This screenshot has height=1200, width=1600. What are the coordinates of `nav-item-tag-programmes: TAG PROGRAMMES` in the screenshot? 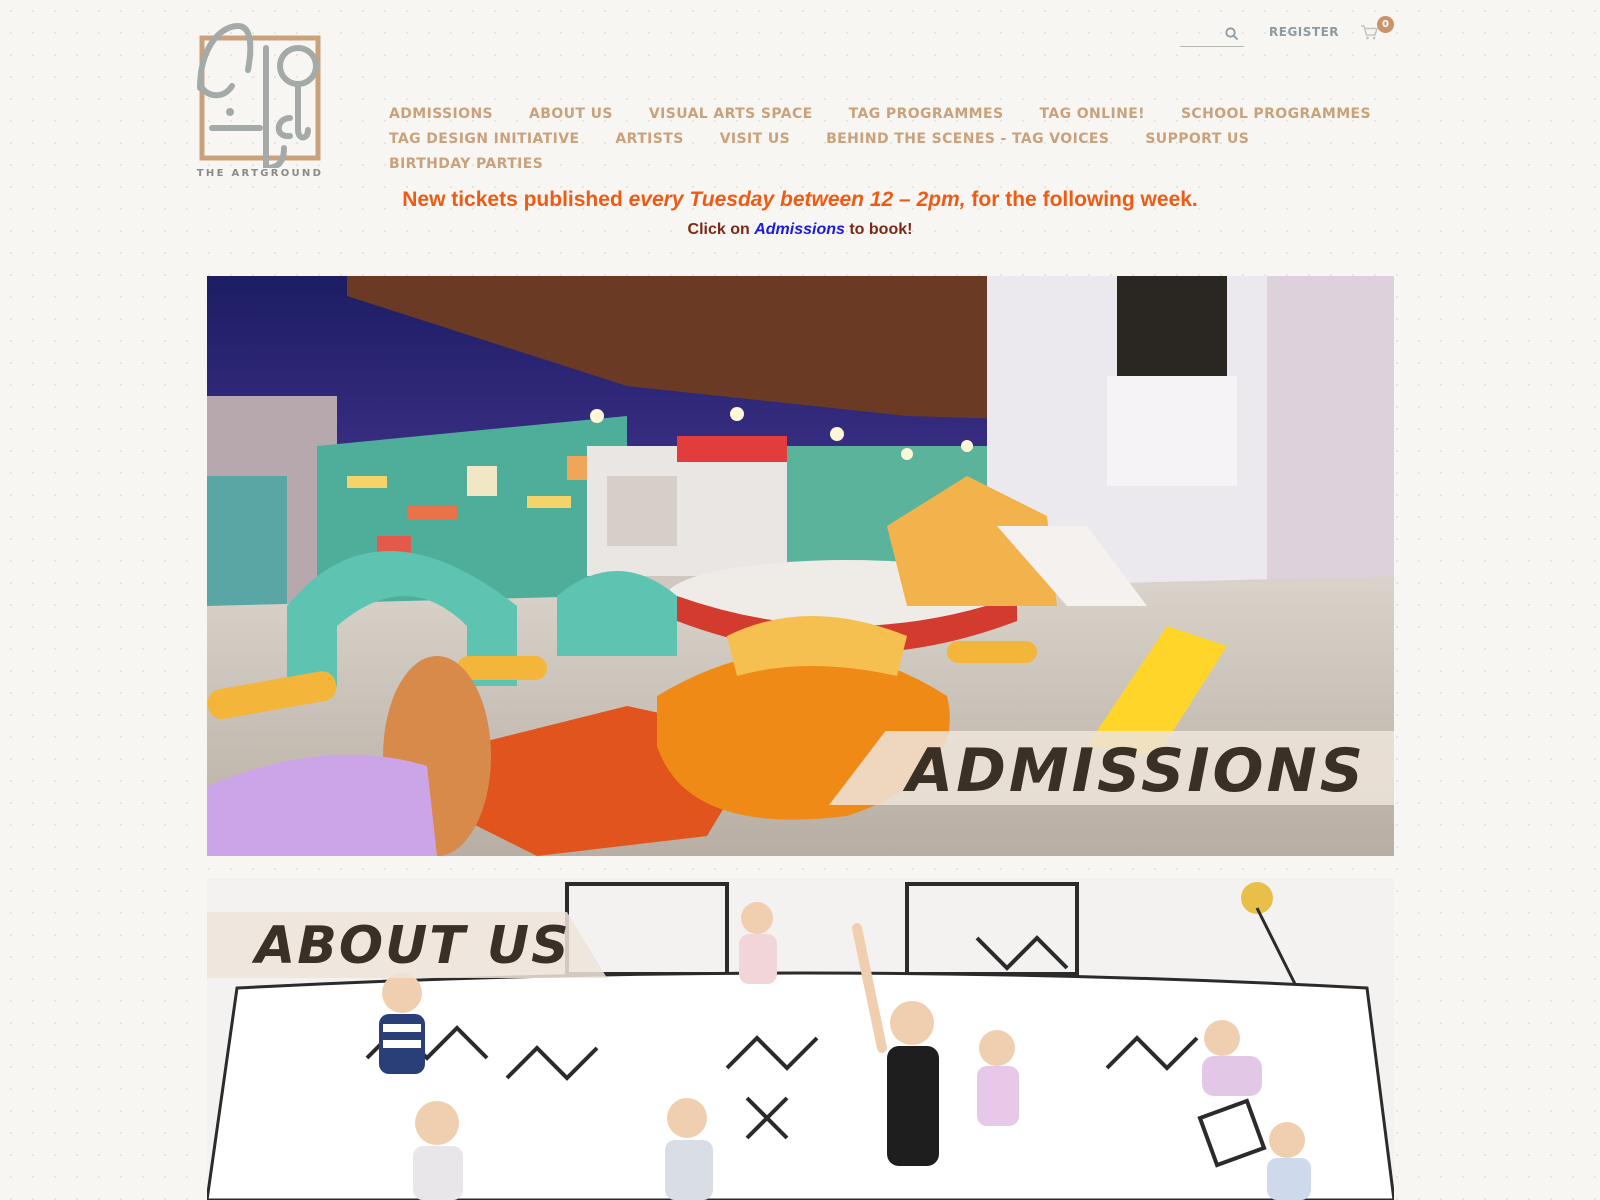 It's located at (926, 114).